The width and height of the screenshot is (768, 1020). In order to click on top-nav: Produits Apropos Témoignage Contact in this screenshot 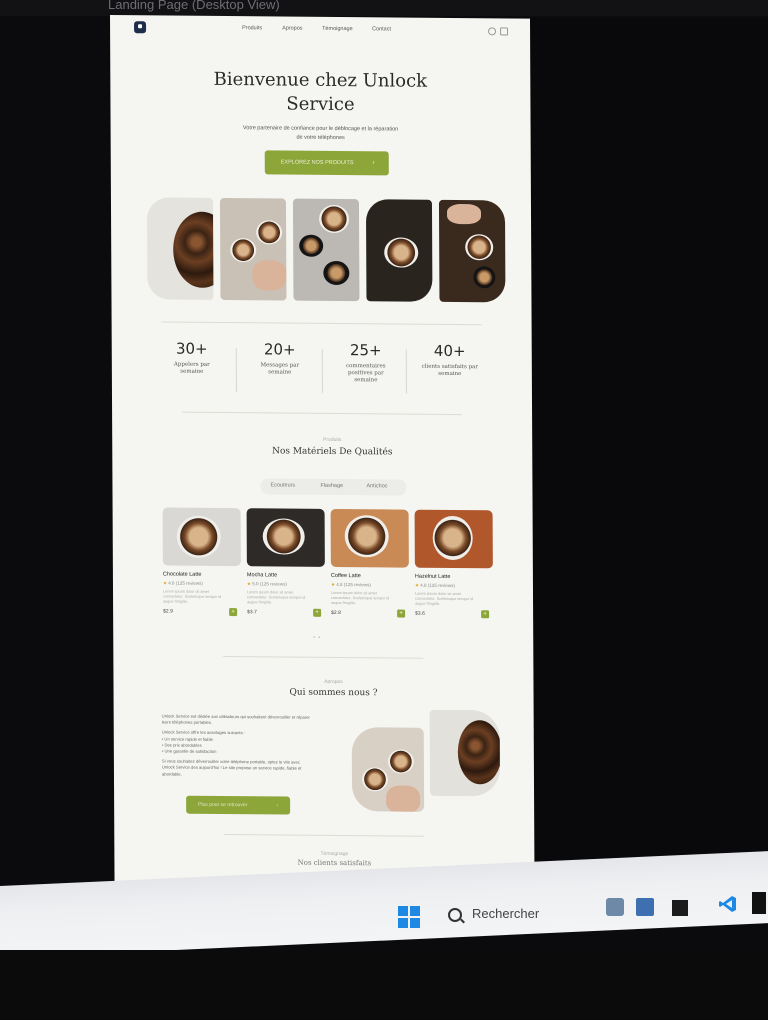, I will do `click(320, 31)`.